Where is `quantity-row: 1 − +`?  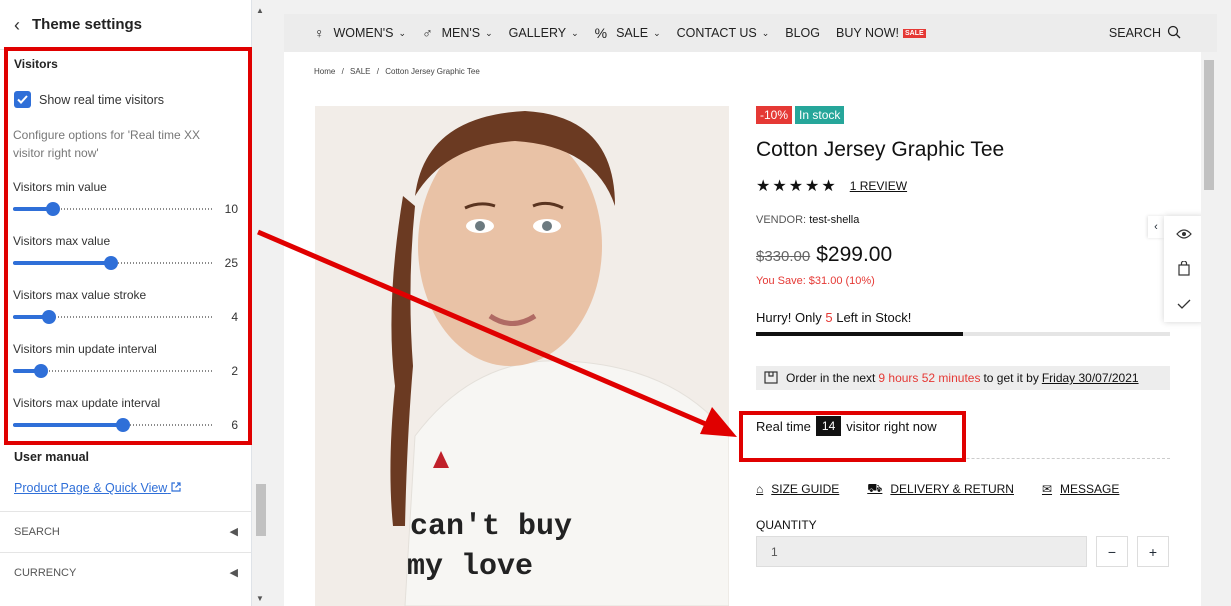
quantity-row: 1 − + is located at coordinates (963, 551).